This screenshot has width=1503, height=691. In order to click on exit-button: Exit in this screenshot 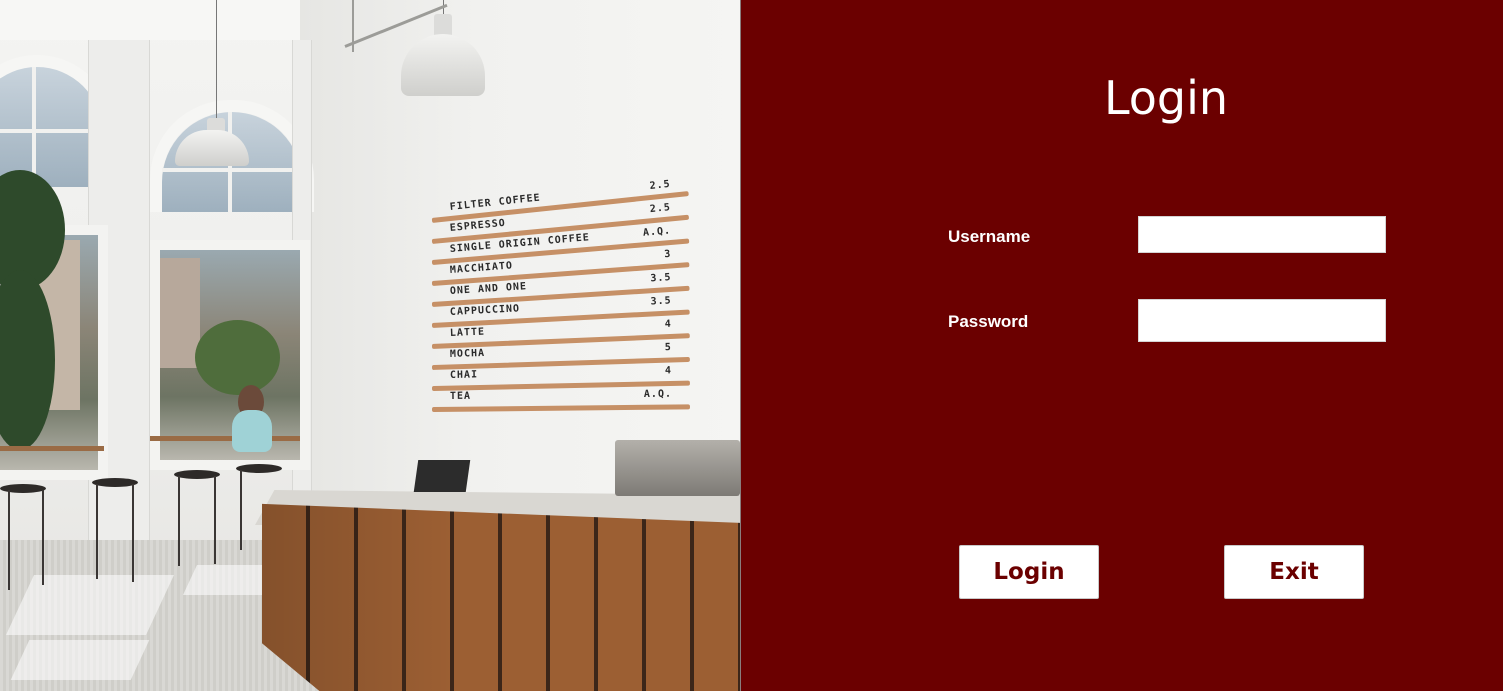, I will do `click(1294, 572)`.